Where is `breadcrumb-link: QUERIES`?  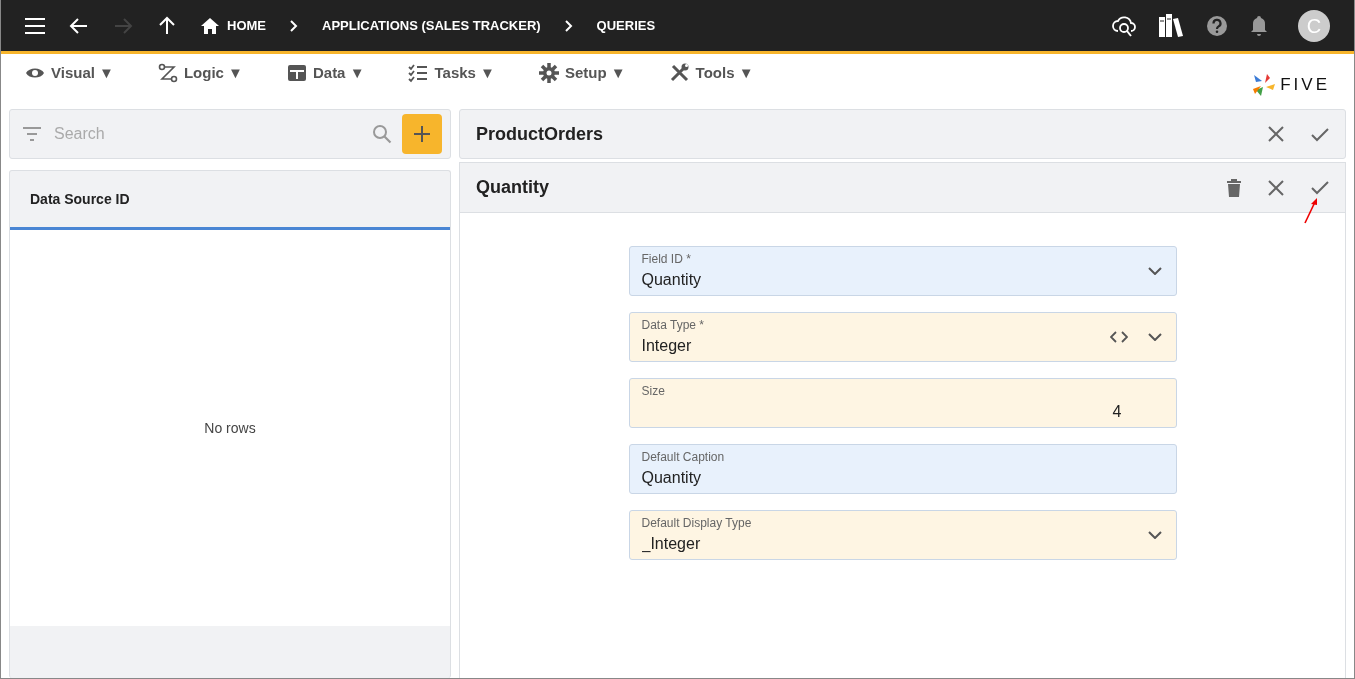 breadcrumb-link: QUERIES is located at coordinates (626, 25).